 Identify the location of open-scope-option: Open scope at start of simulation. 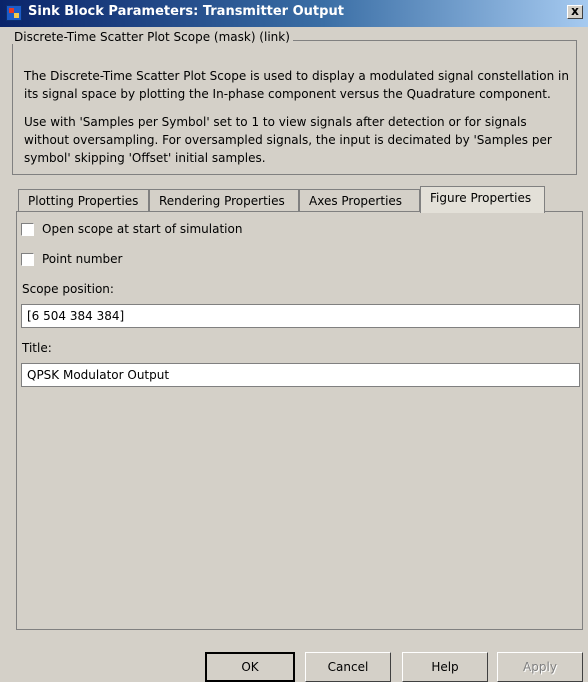
(131, 229).